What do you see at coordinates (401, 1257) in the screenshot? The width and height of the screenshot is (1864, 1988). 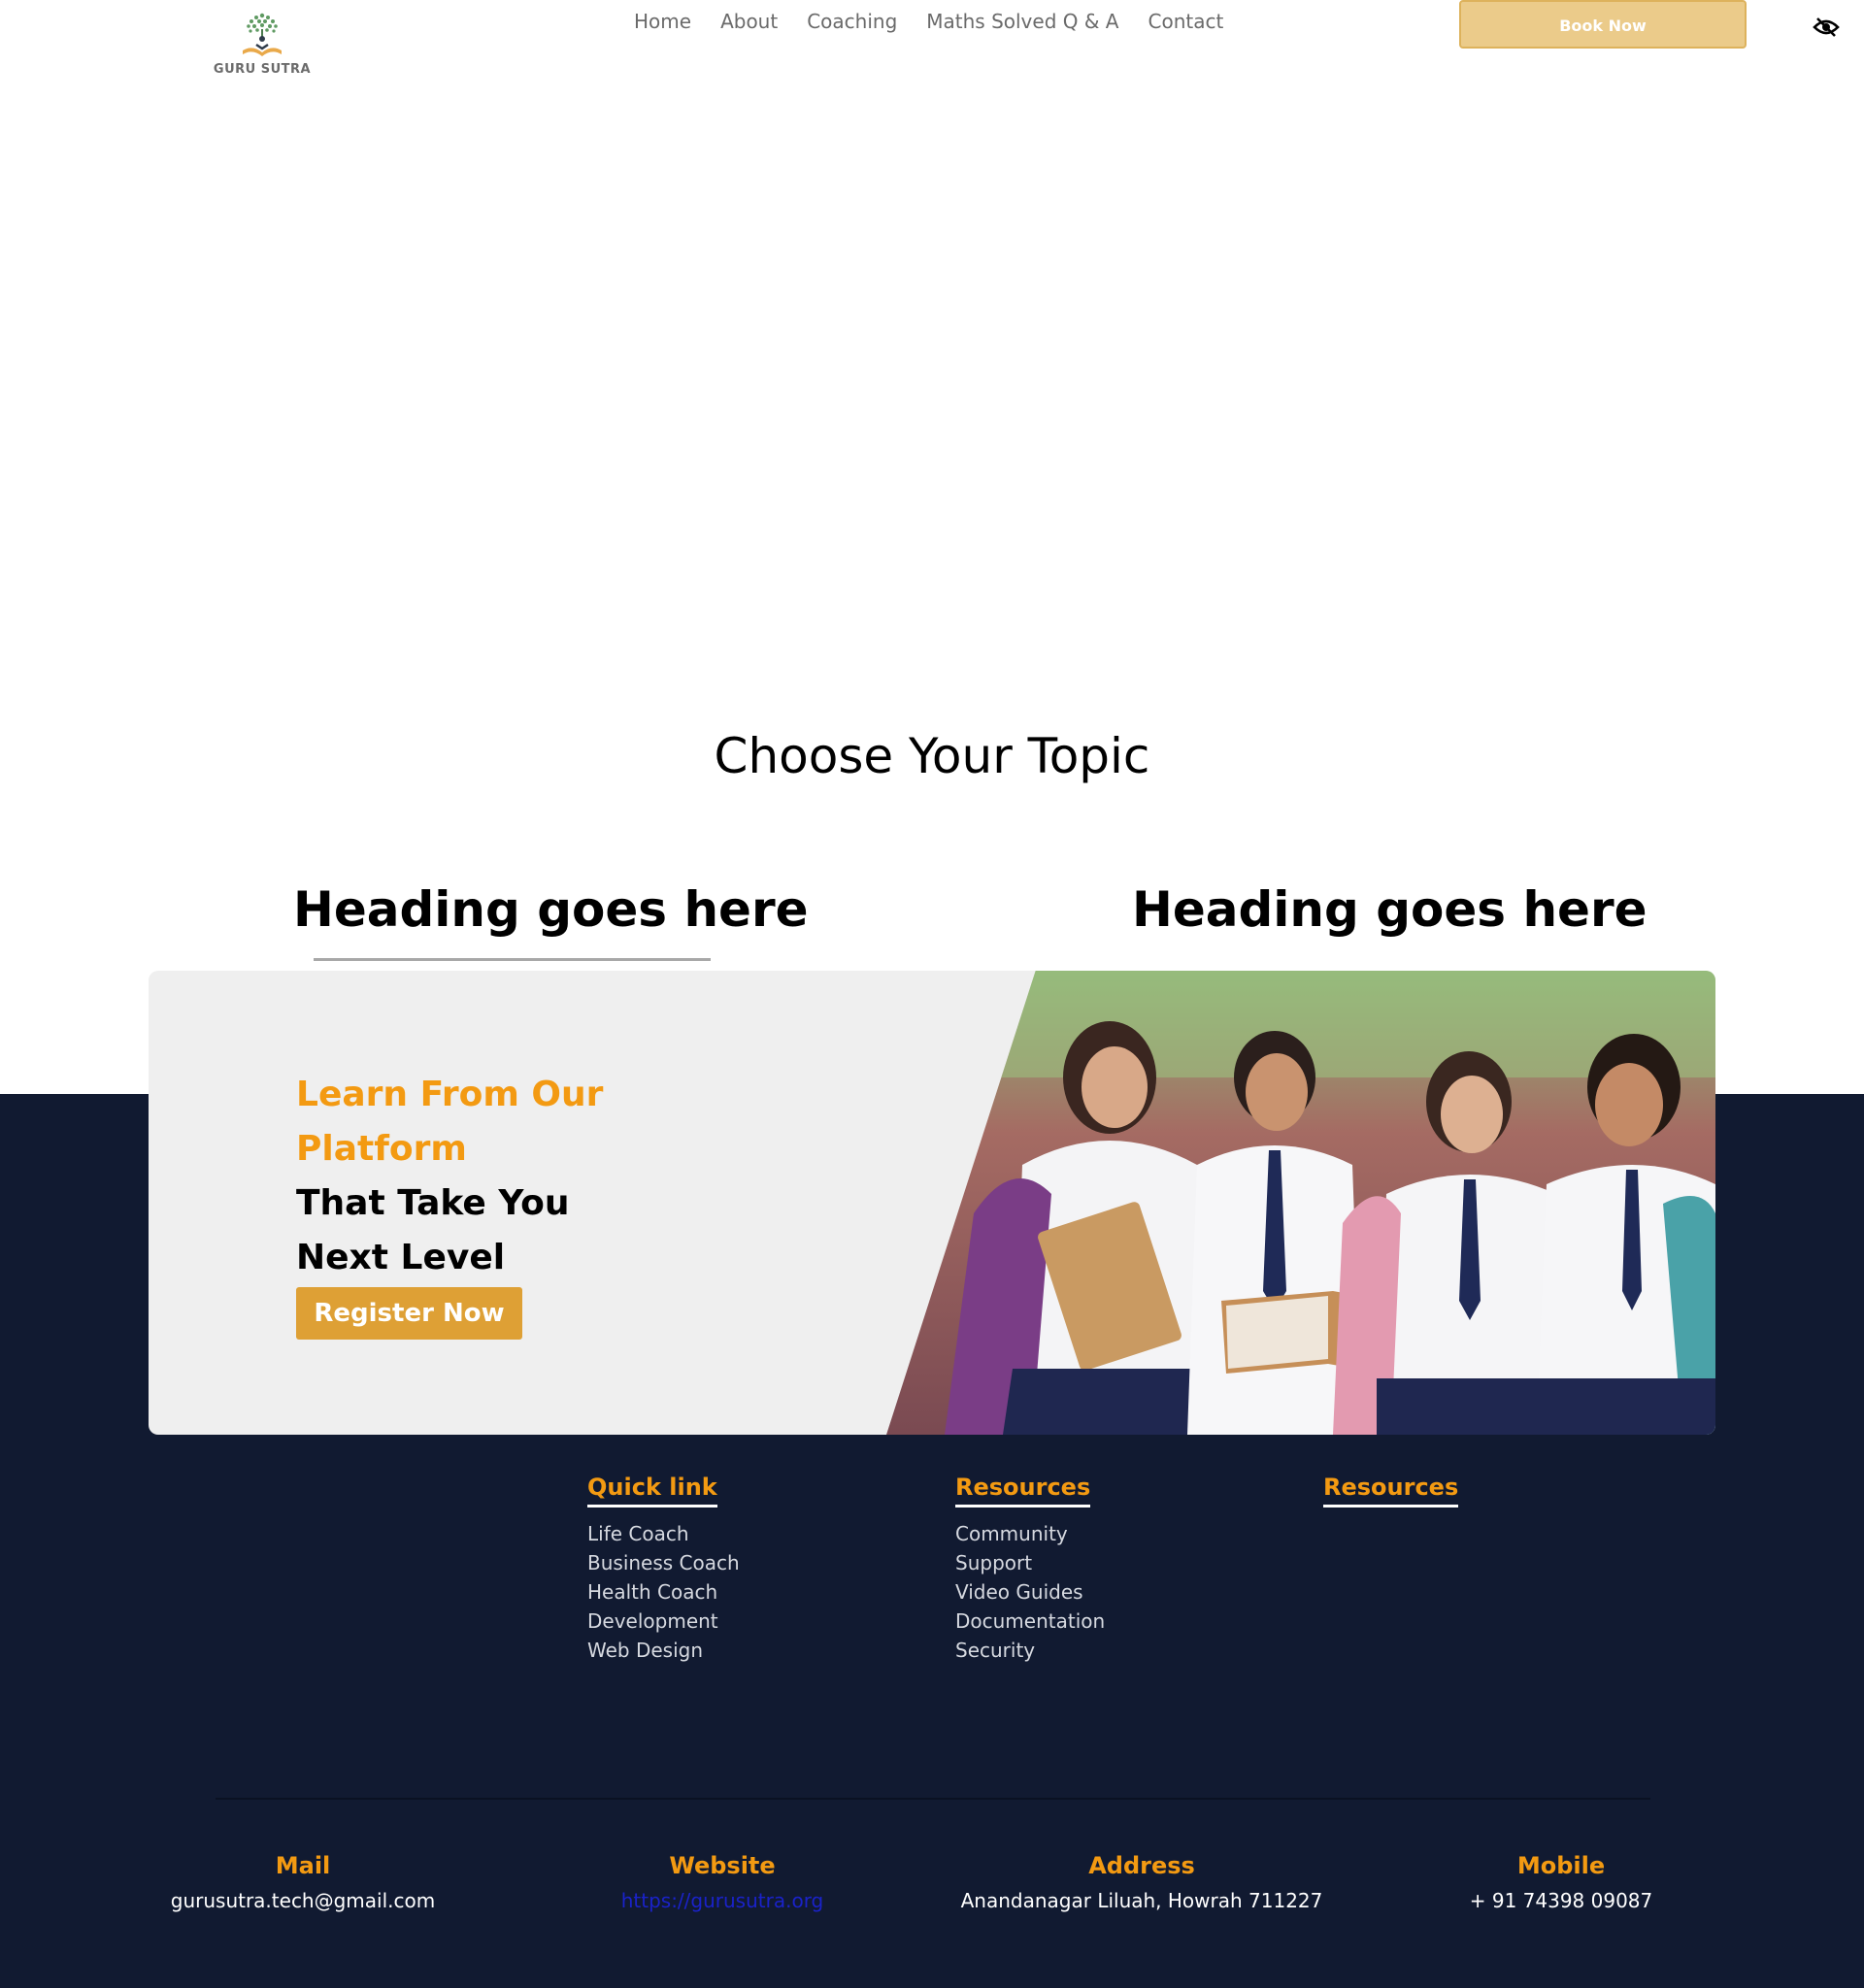 I see `banner-line-4: Next Level` at bounding box center [401, 1257].